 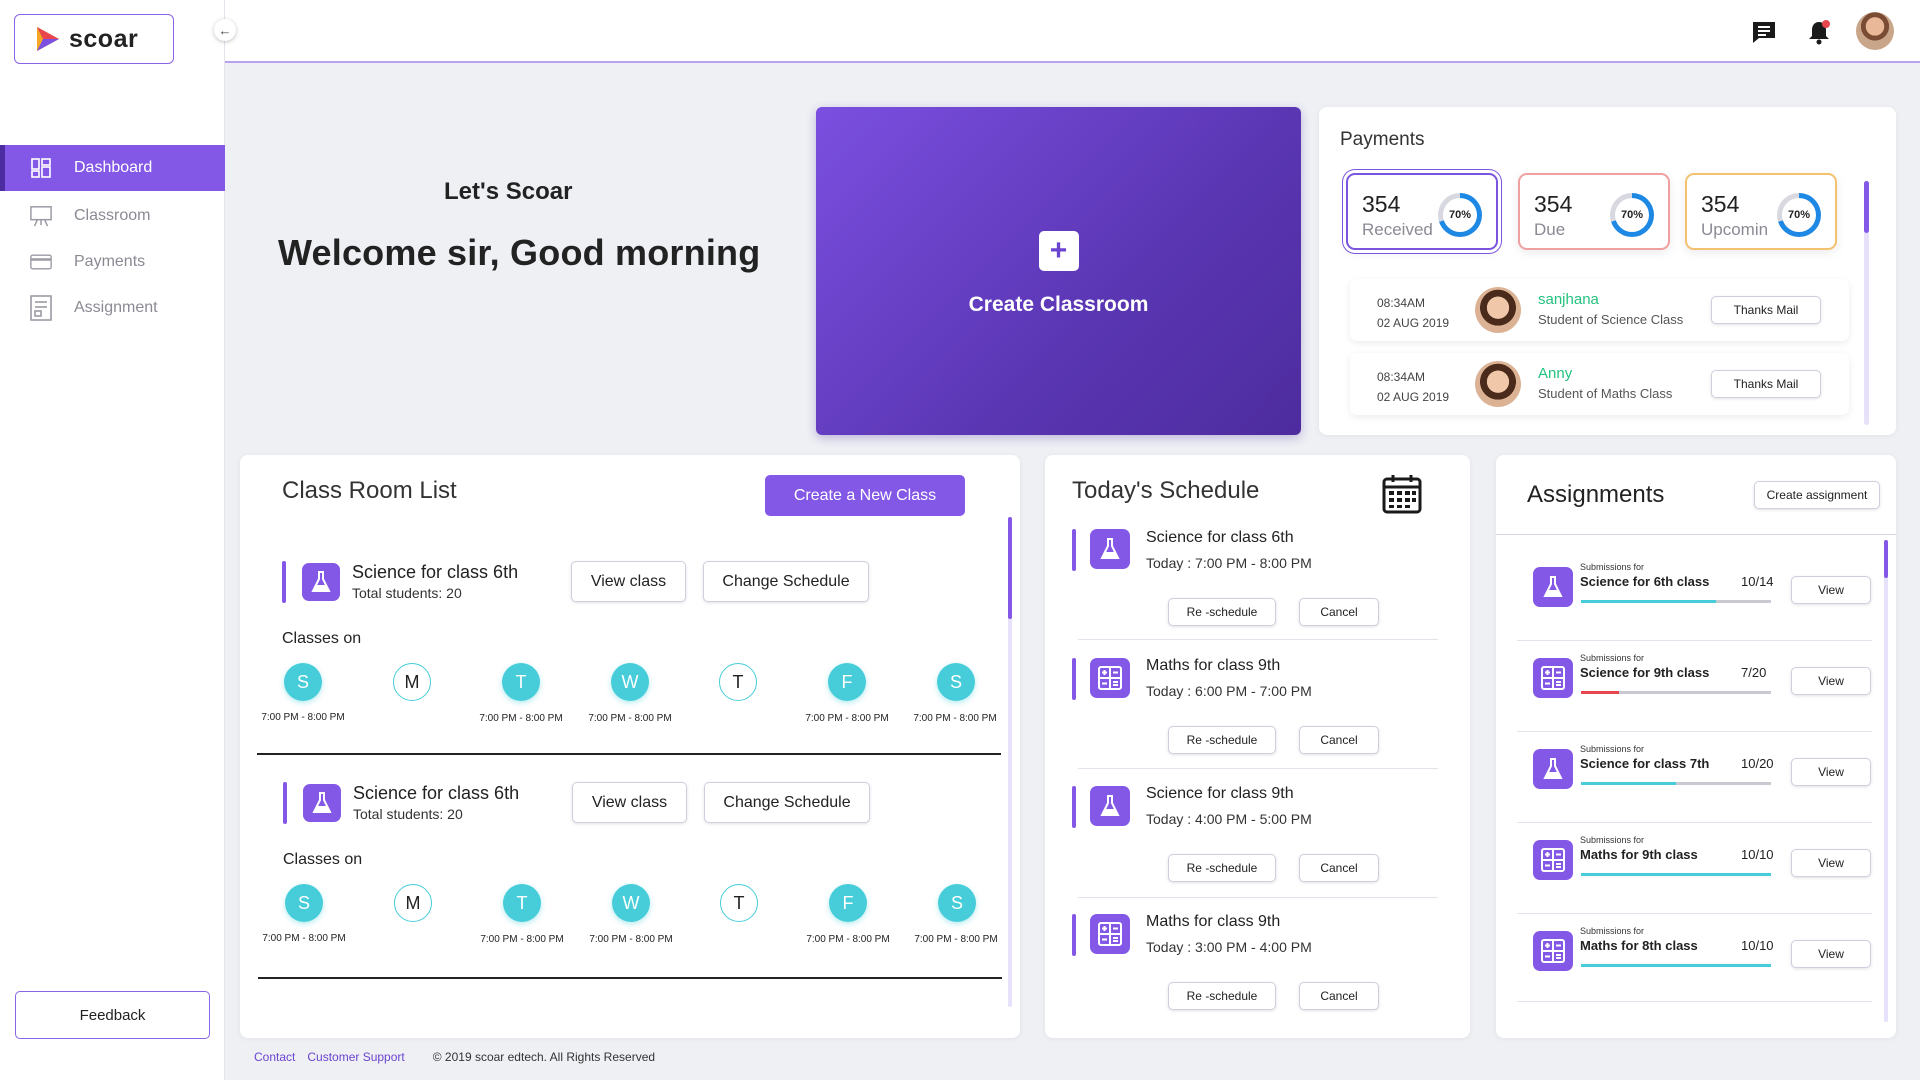 I want to click on payment-card-received: 354 Received 70%, so click(x=1422, y=211).